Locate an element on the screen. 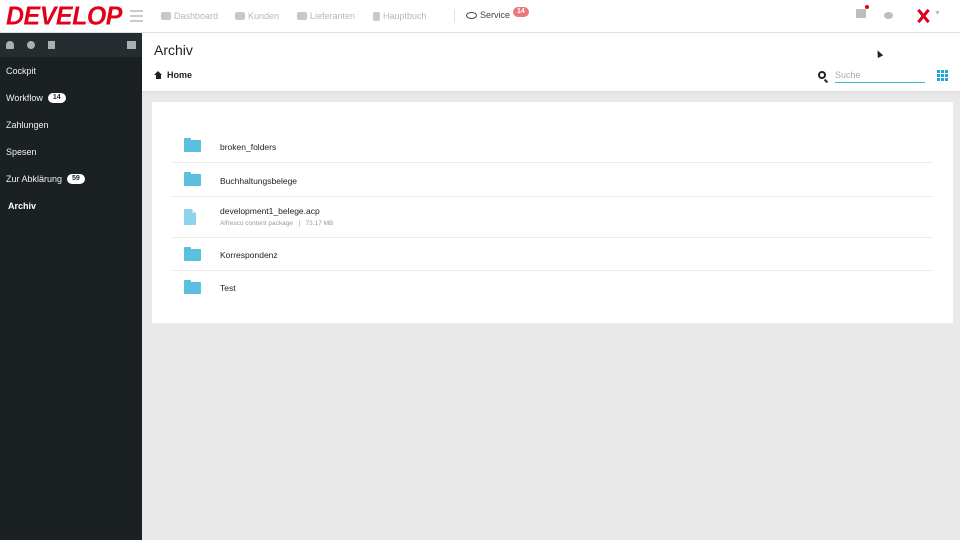  nav-service-label: Service is located at coordinates (495, 15).